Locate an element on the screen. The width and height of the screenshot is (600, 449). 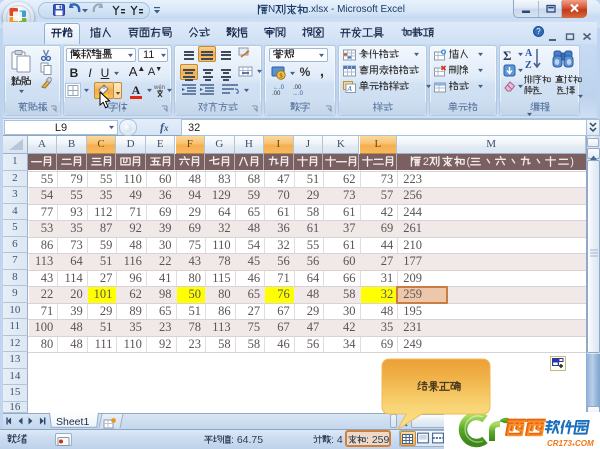
svg-text: .00 is located at coordinates (276, 94).